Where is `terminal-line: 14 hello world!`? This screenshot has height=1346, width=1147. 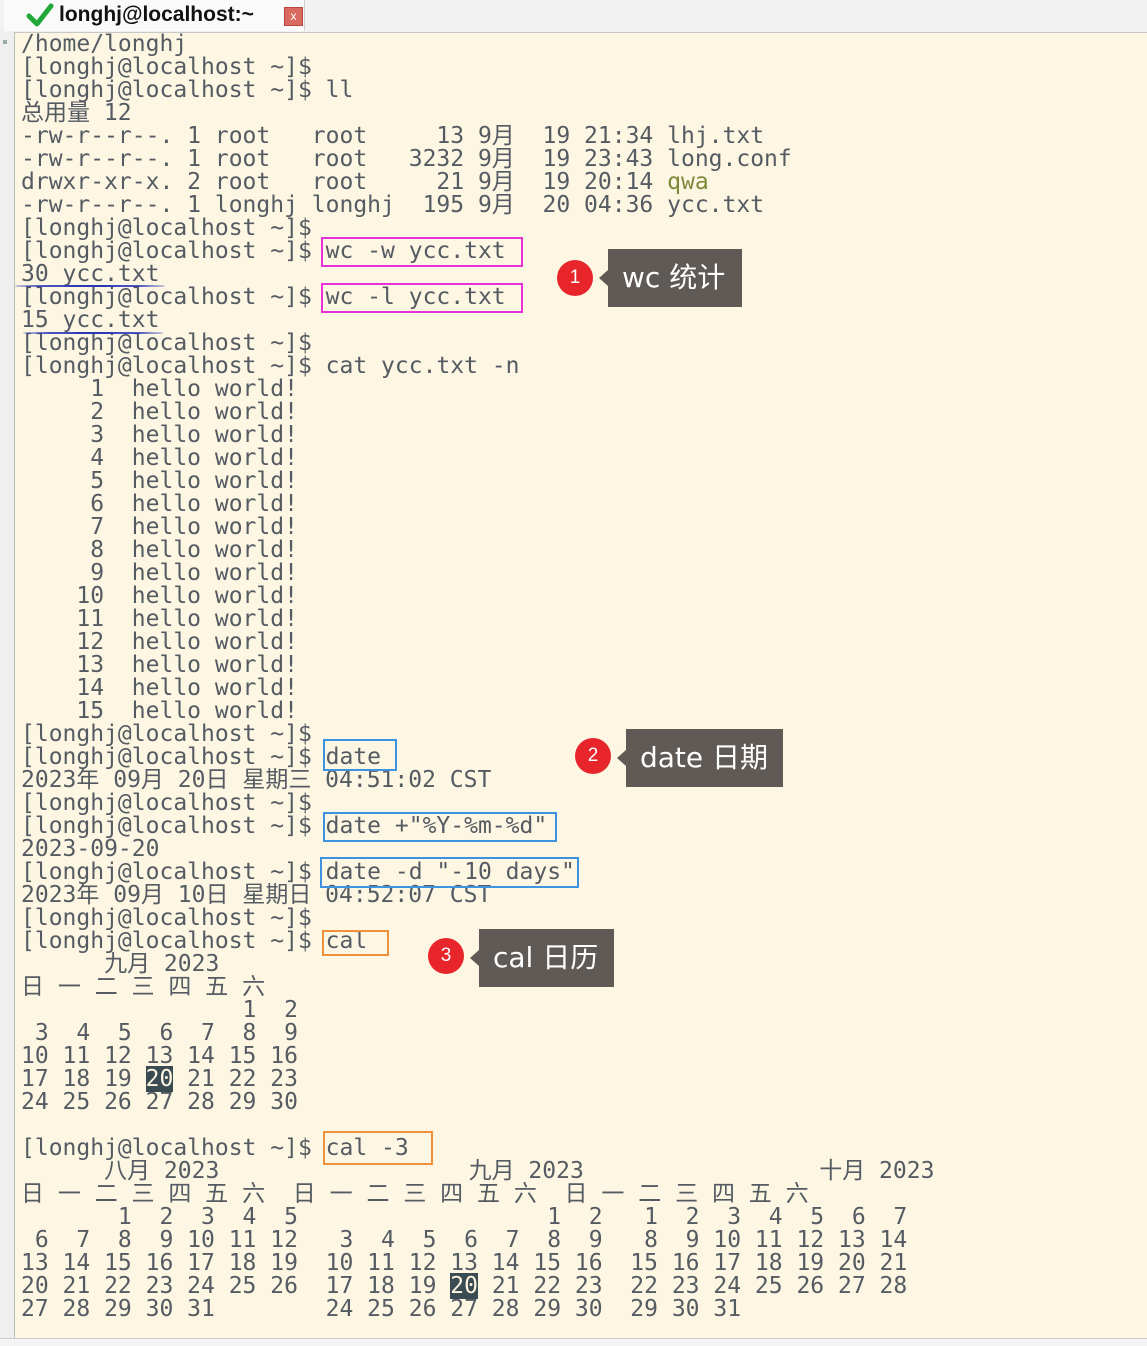
terminal-line: 14 hello world! is located at coordinates (159, 688).